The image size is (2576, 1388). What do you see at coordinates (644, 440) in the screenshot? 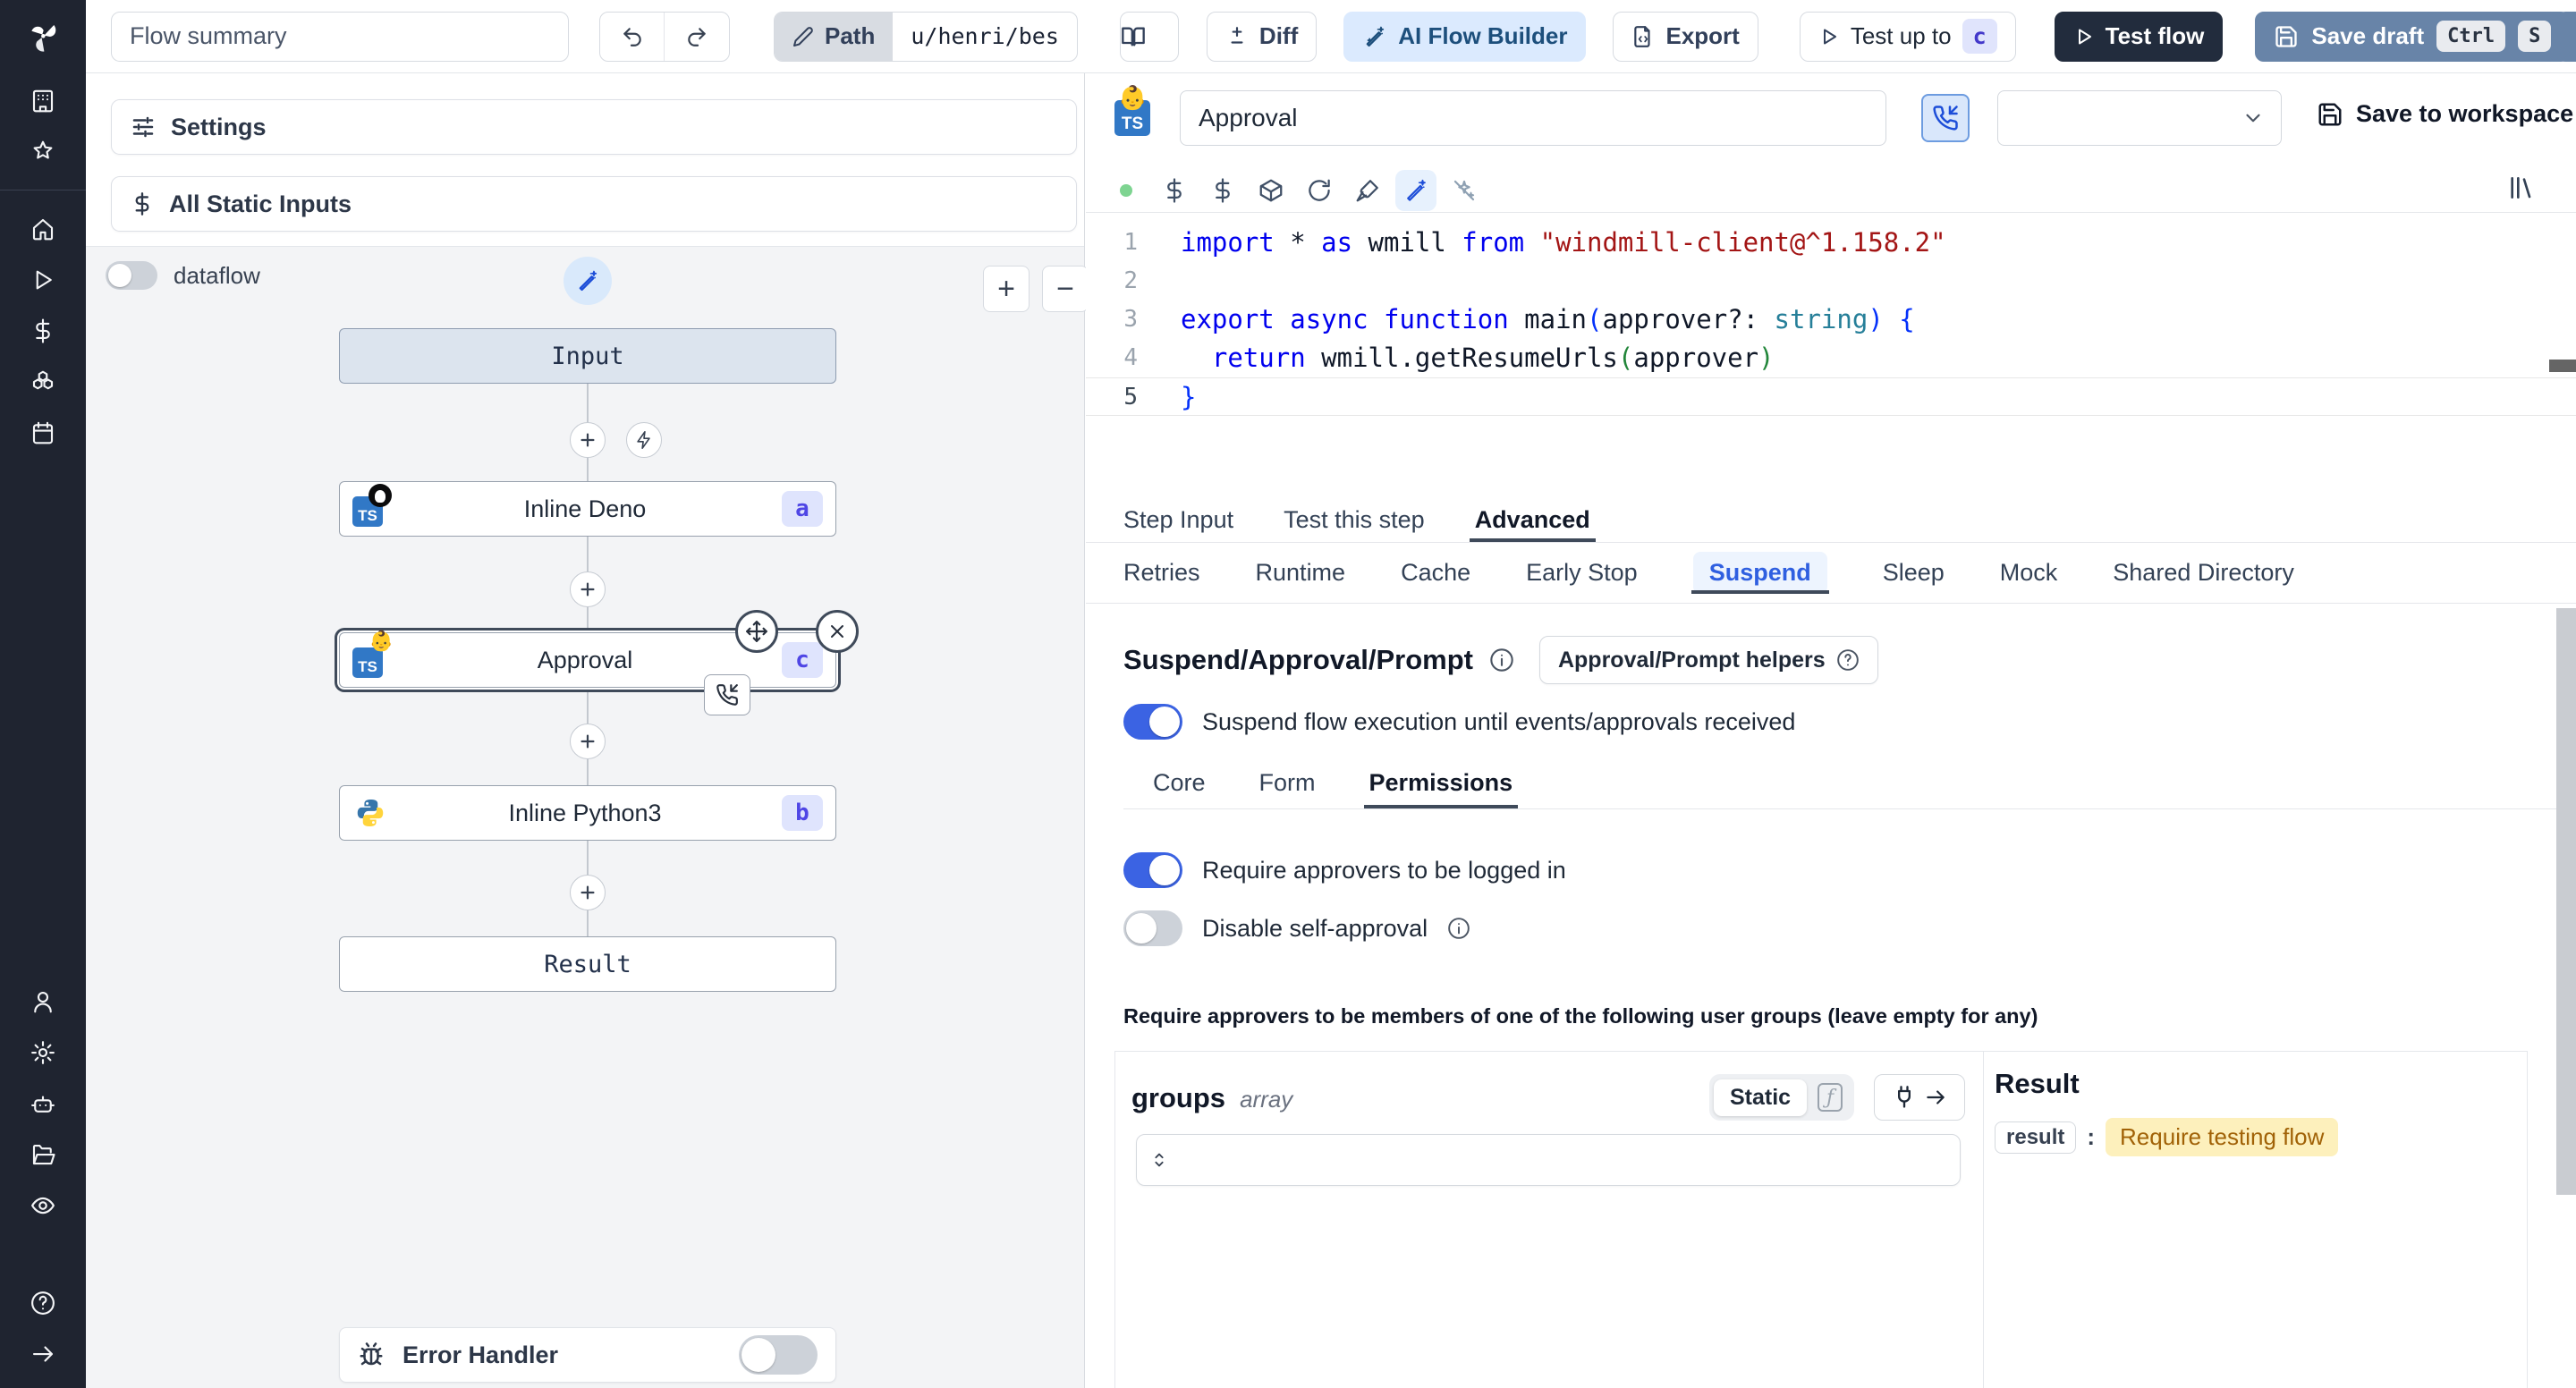
I see `add-trigger-button` at bounding box center [644, 440].